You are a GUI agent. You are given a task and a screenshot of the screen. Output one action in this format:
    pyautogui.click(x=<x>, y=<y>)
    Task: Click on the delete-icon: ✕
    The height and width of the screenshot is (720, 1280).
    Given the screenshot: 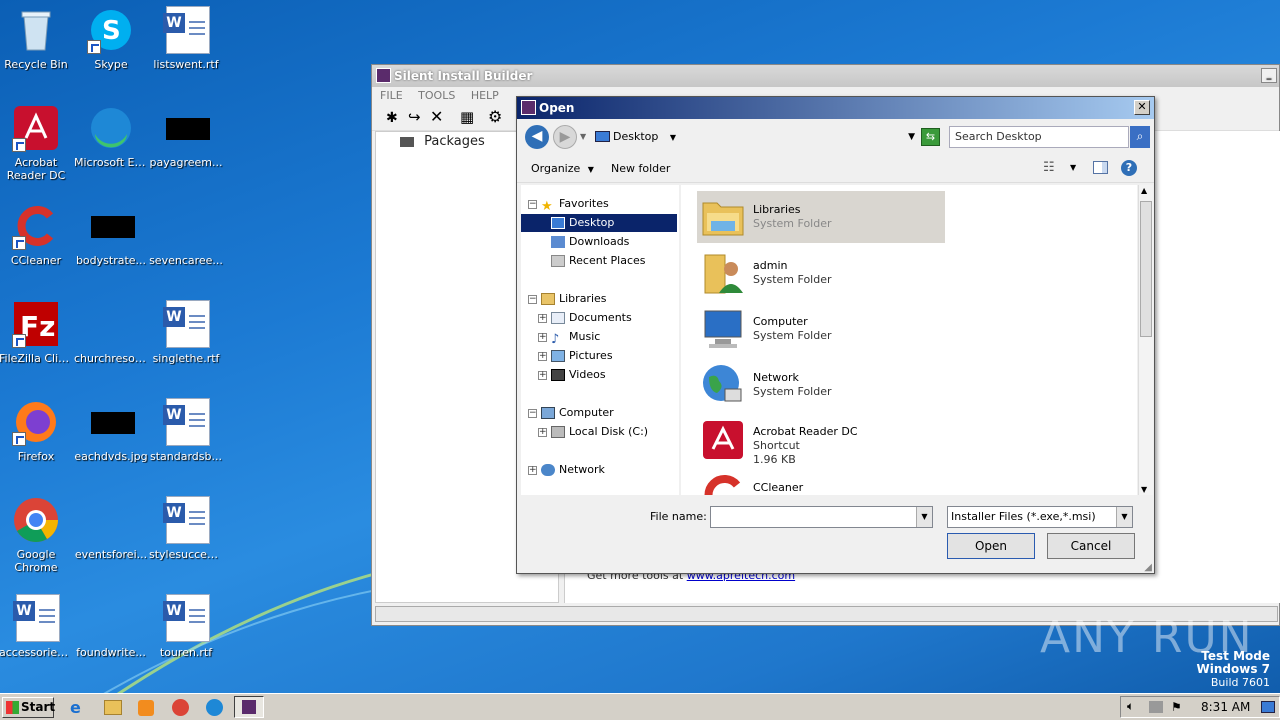 What is the action you would take?
    pyautogui.click(x=436, y=116)
    